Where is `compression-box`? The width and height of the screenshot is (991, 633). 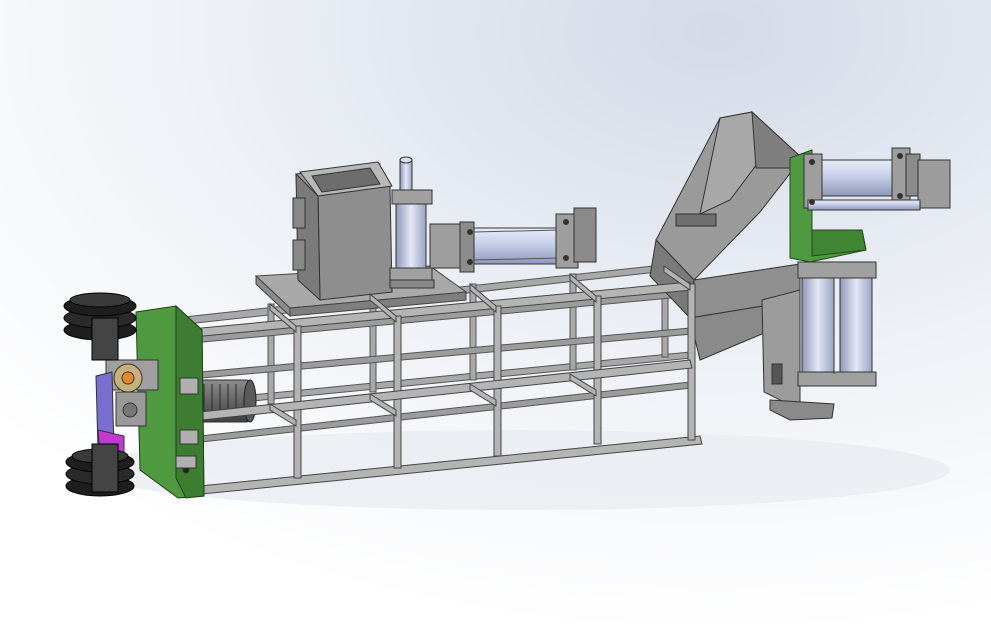 compression-box is located at coordinates (342, 231).